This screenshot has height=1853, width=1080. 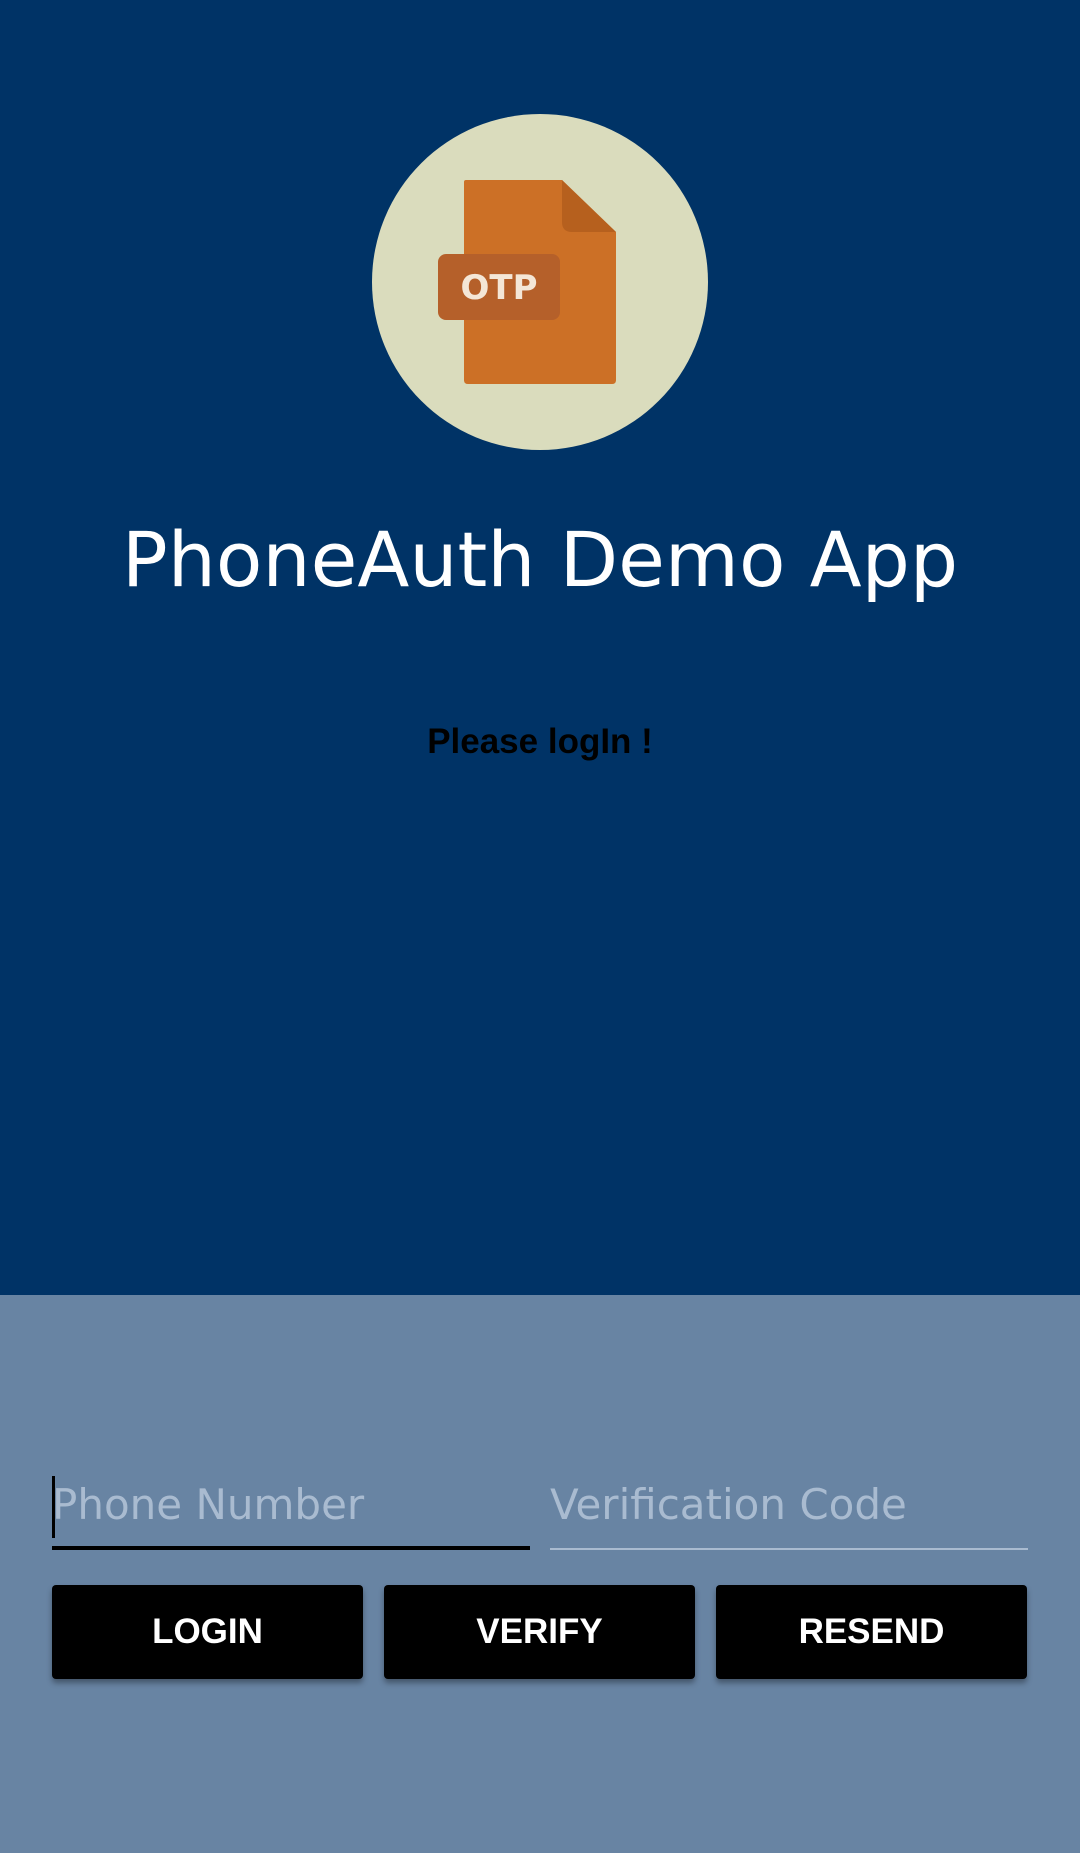 I want to click on app-title: PhoneAuth Demo App, so click(x=540, y=559).